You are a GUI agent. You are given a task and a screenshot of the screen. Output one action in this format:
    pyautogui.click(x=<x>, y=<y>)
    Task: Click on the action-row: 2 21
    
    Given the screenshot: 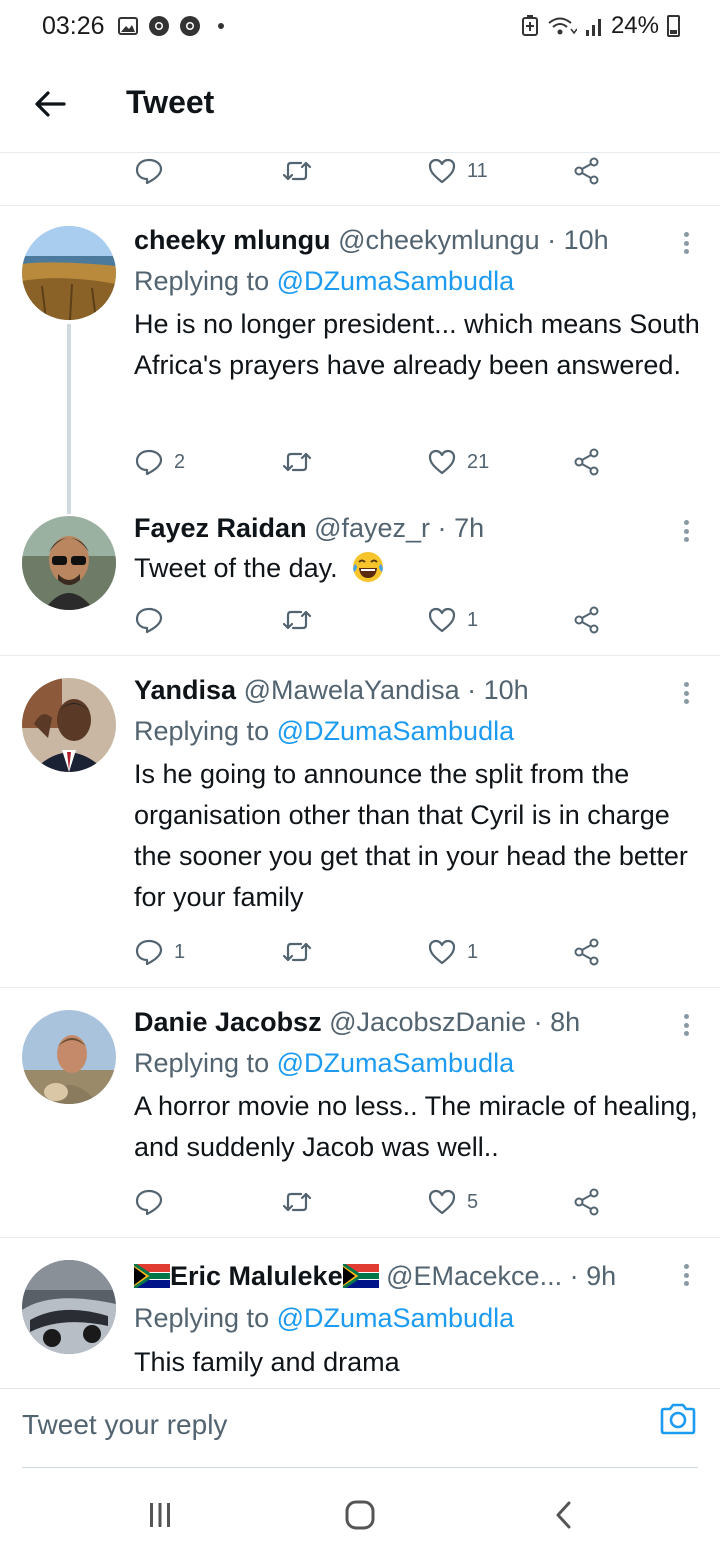 What is the action you would take?
    pyautogui.click(x=374, y=462)
    